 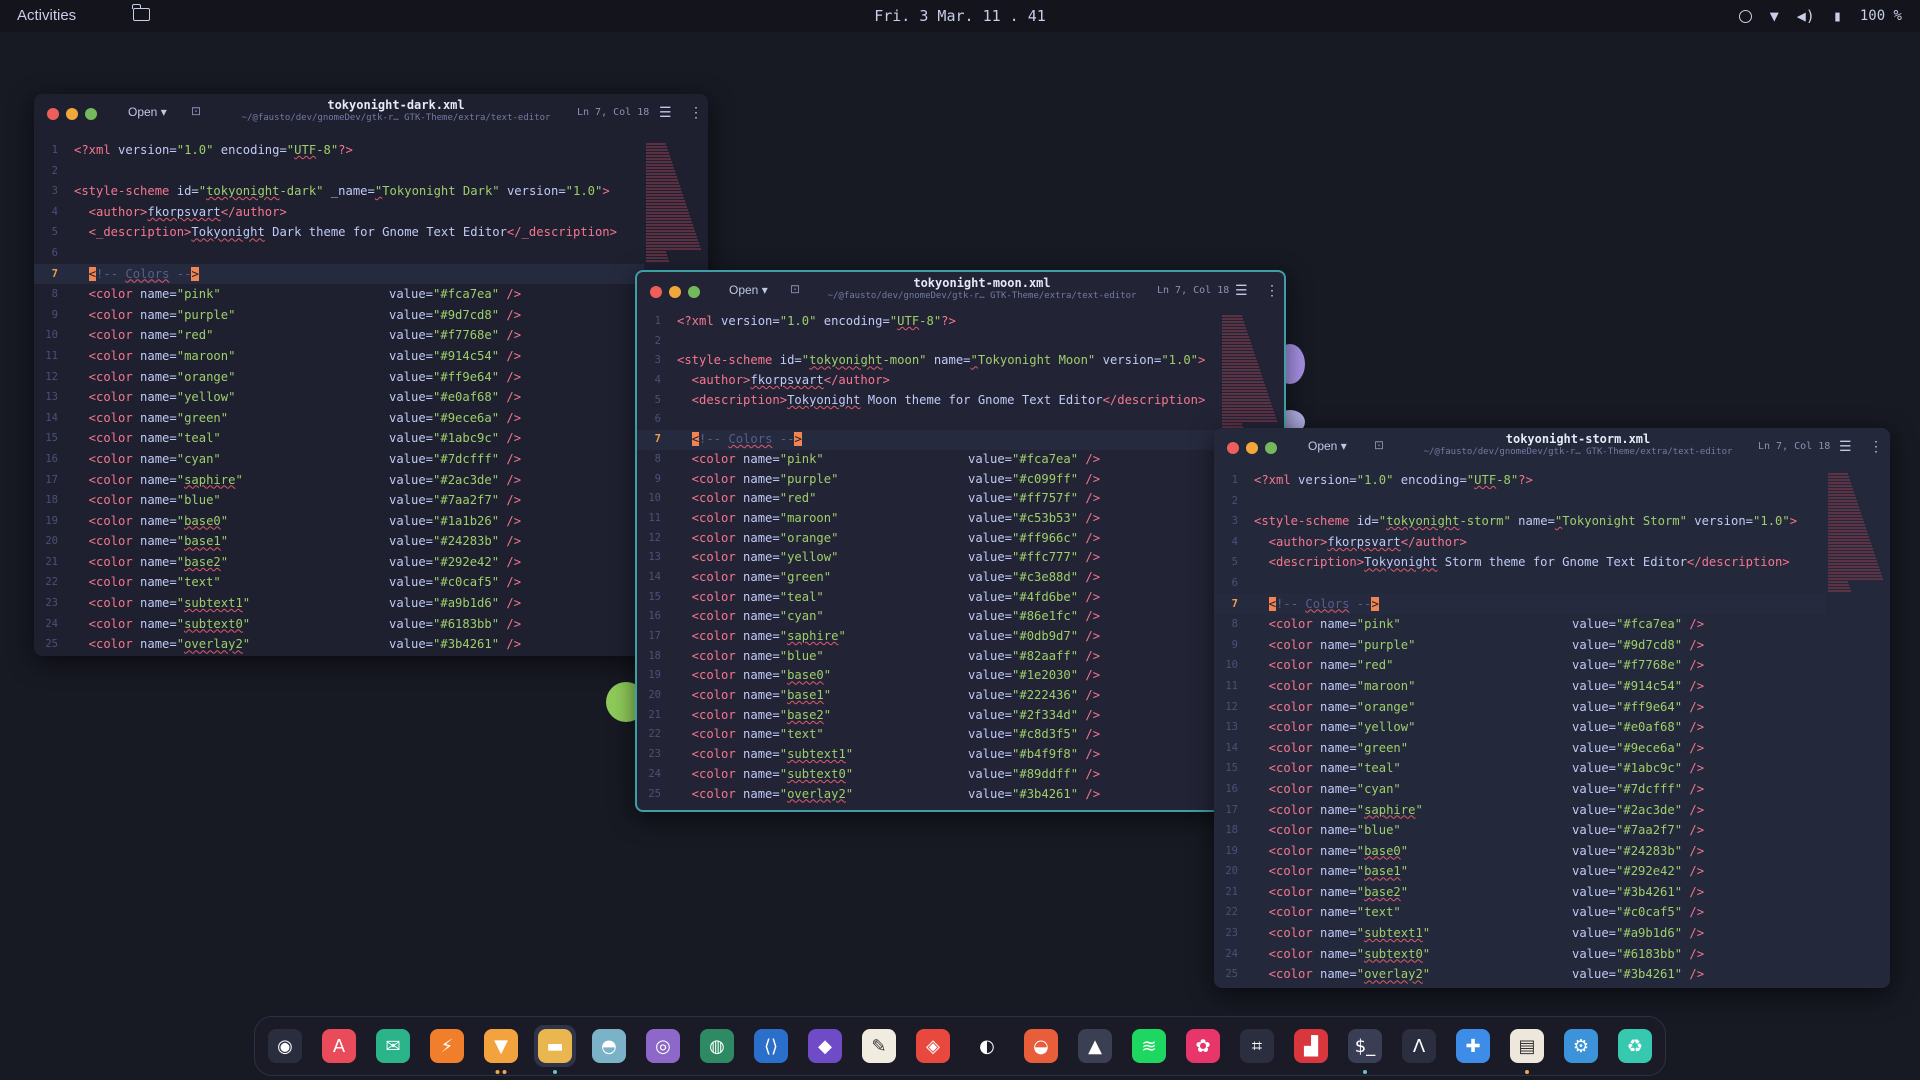 I want to click on dock-item-app-store: A, so click(x=339, y=1046).